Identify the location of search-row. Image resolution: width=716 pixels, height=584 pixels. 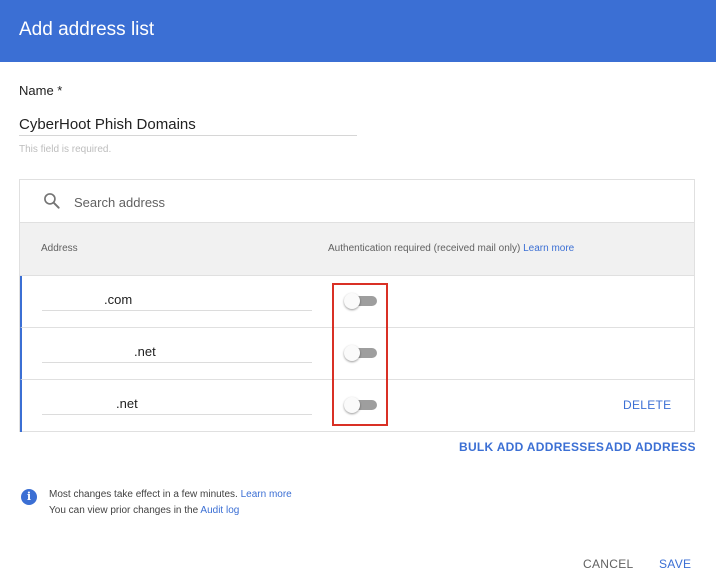
(357, 201).